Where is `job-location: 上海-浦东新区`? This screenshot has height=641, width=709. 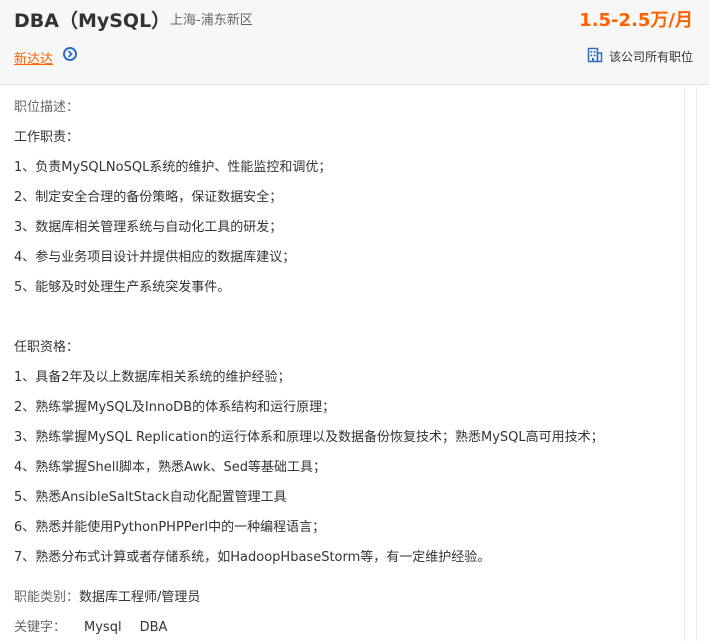 job-location: 上海-浦东新区 is located at coordinates (211, 20).